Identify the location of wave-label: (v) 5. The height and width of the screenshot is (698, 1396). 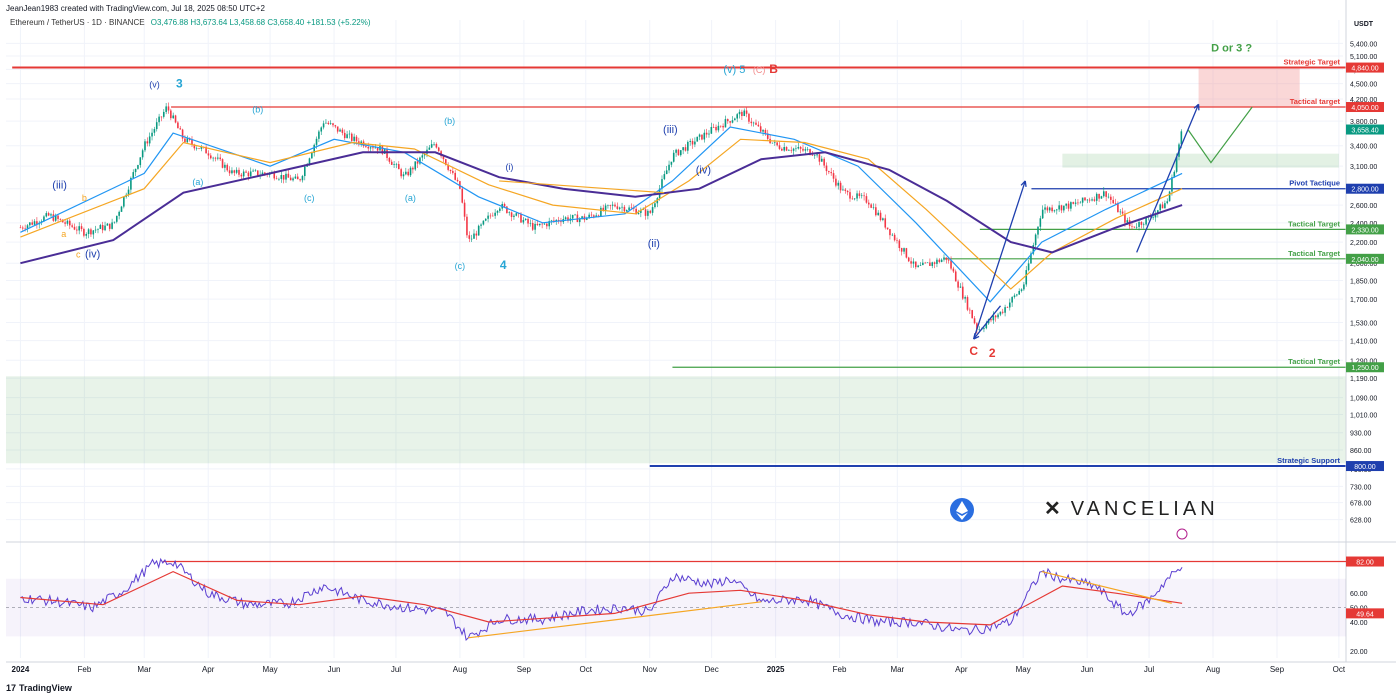
(734, 70).